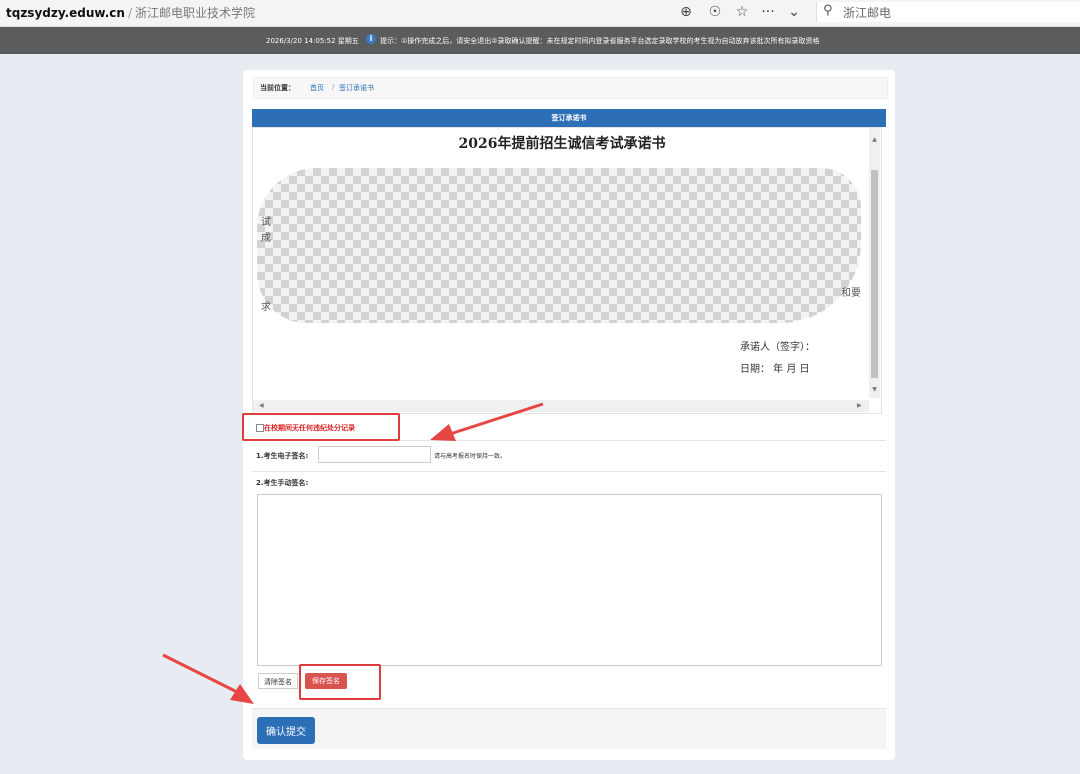  I want to click on signer-label: 承诺人（签字）：, so click(777, 347).